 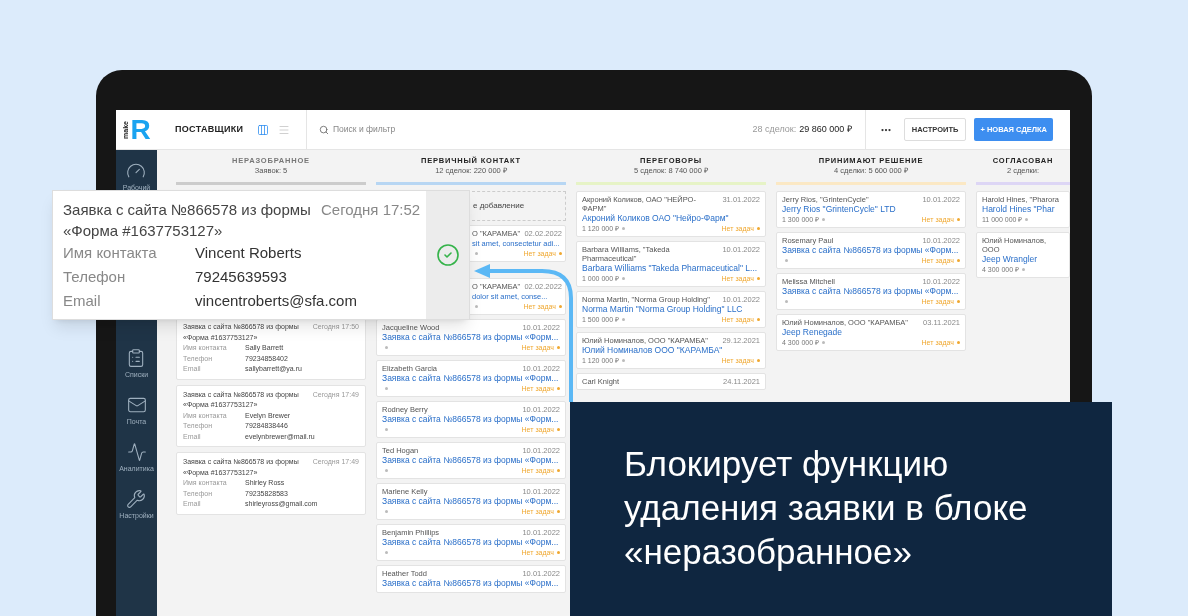 I want to click on popup-title: Заявка с сайта №866578 из формы «Форма #1637753127», so click(x=187, y=220).